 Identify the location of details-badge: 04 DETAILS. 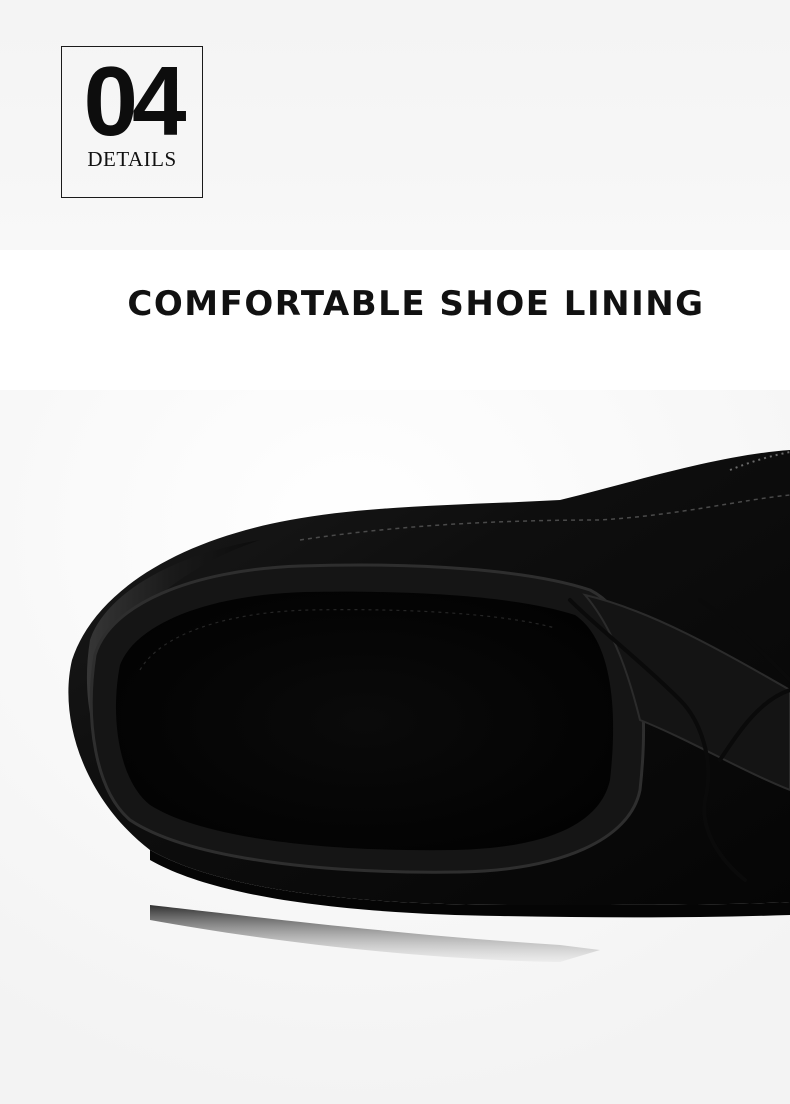
(132, 122).